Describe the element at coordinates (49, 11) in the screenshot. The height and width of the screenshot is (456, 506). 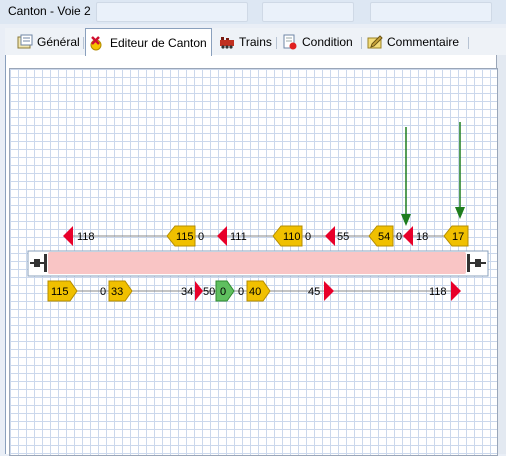
I see `window-title: Canton - Voie 2` at that location.